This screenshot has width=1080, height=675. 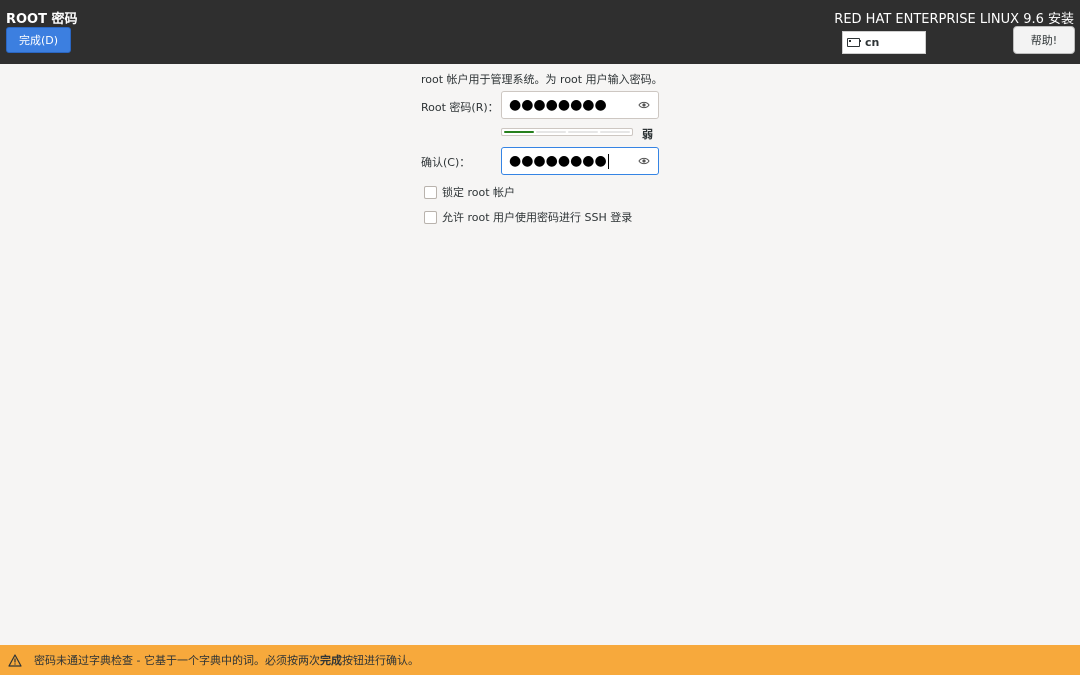 I want to click on allow-ssh-checkbox, so click(x=430, y=217).